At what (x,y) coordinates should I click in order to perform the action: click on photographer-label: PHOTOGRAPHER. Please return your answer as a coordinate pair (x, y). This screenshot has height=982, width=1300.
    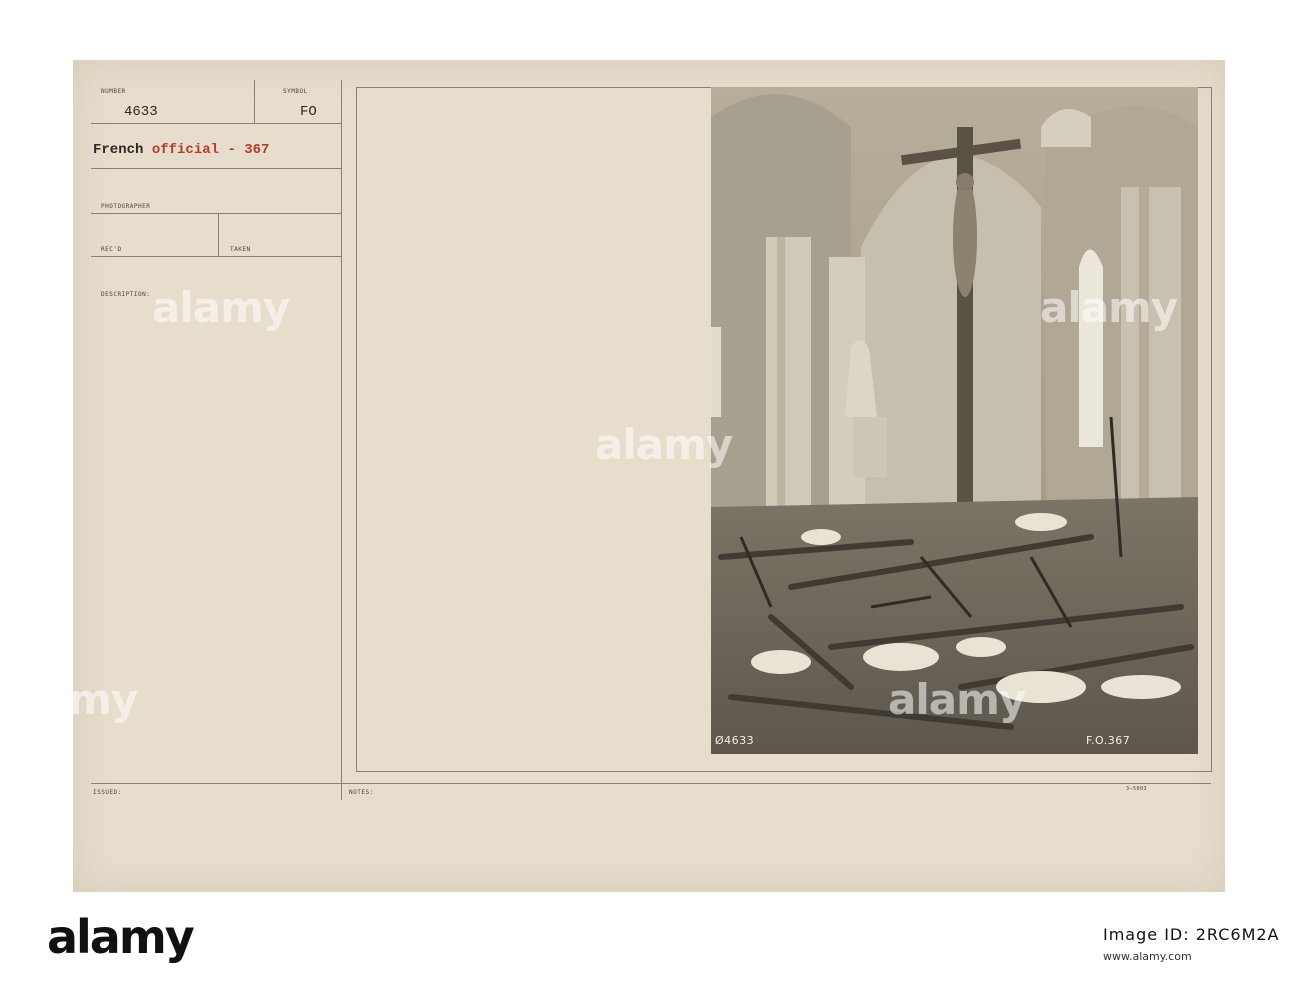
    Looking at the image, I should click on (126, 206).